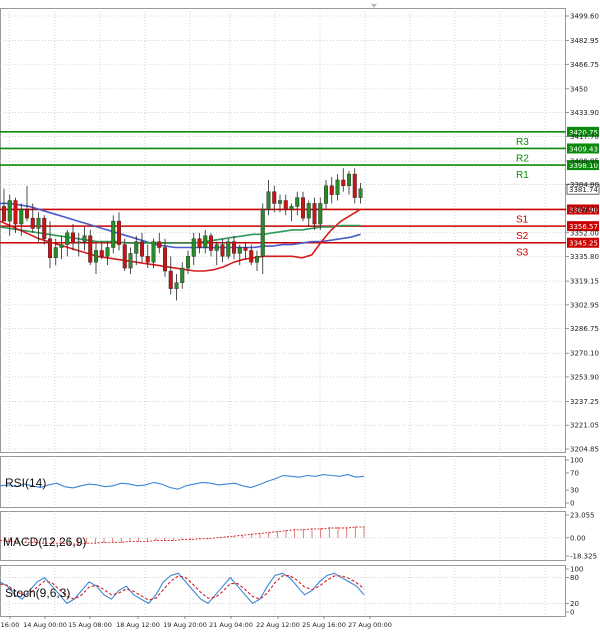  I want to click on price-tick-label: 3286.75, so click(584, 329).